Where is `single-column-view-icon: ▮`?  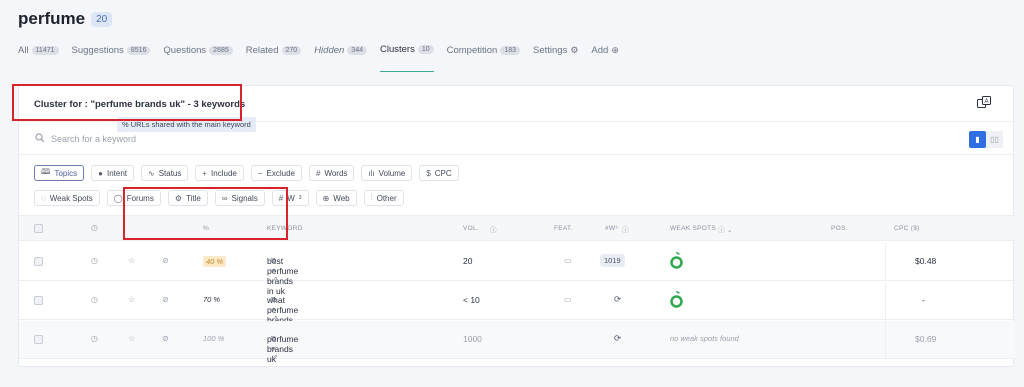
single-column-view-icon: ▮ is located at coordinates (977, 139).